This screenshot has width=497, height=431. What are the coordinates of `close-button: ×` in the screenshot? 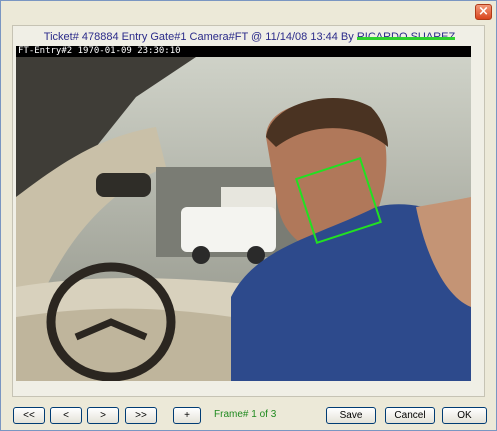 It's located at (483, 12).